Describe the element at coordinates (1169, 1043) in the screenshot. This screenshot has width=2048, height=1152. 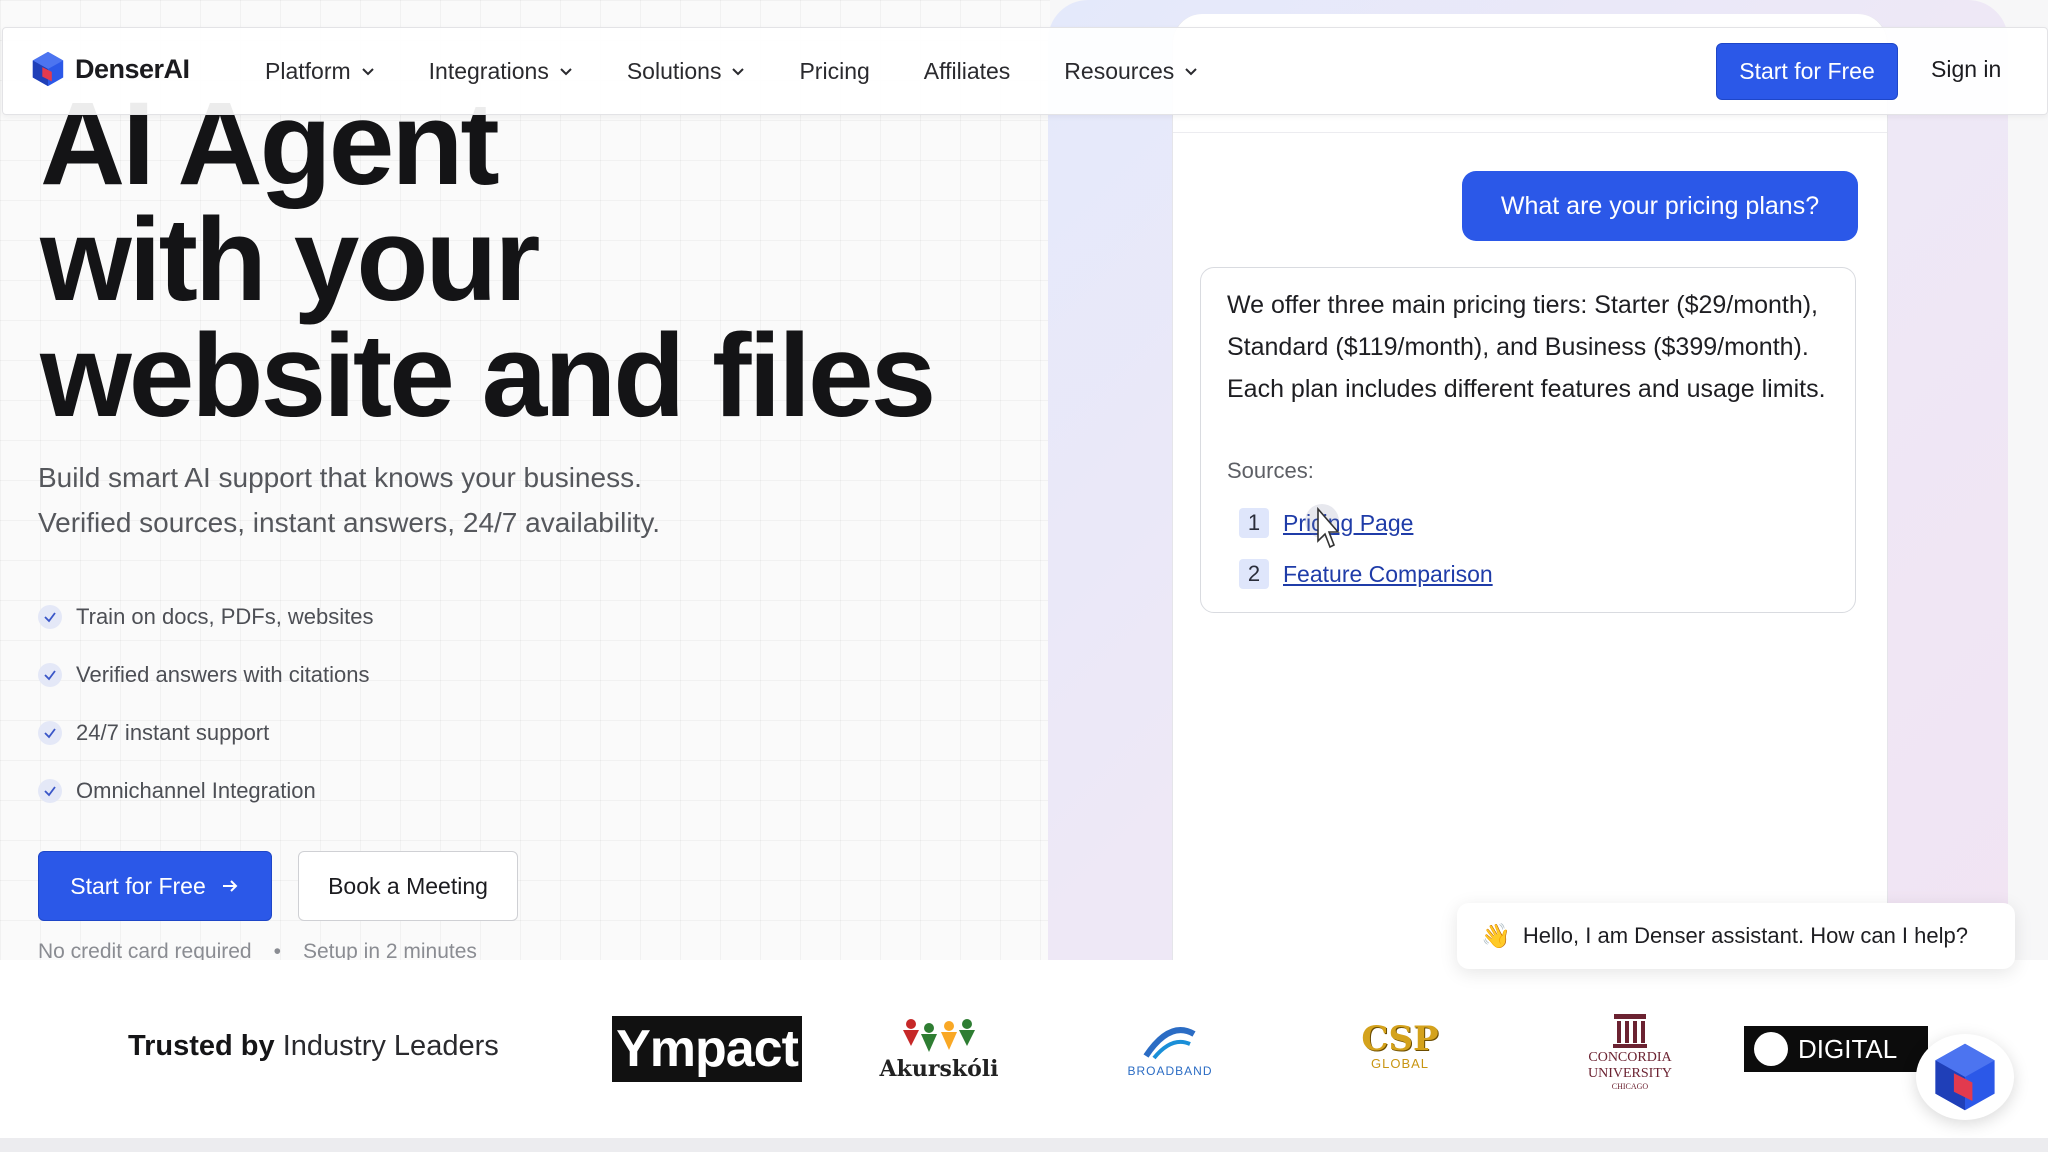
I see `broadband-swoosh-icon` at that location.